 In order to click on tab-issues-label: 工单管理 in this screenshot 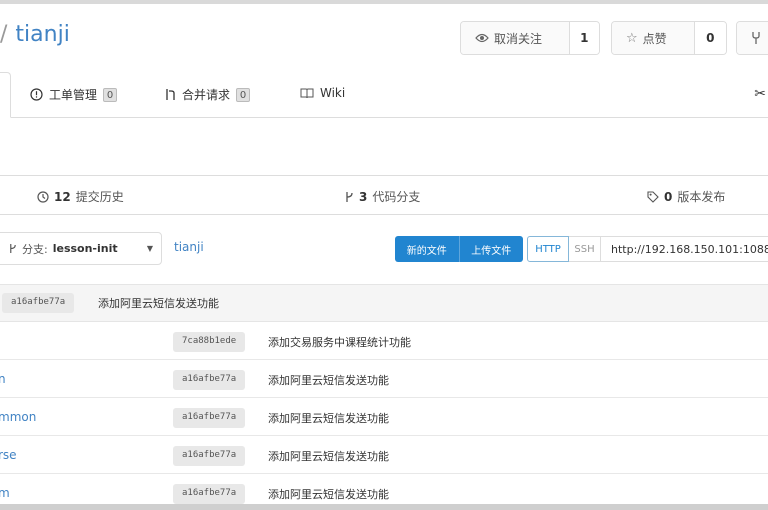, I will do `click(73, 95)`.